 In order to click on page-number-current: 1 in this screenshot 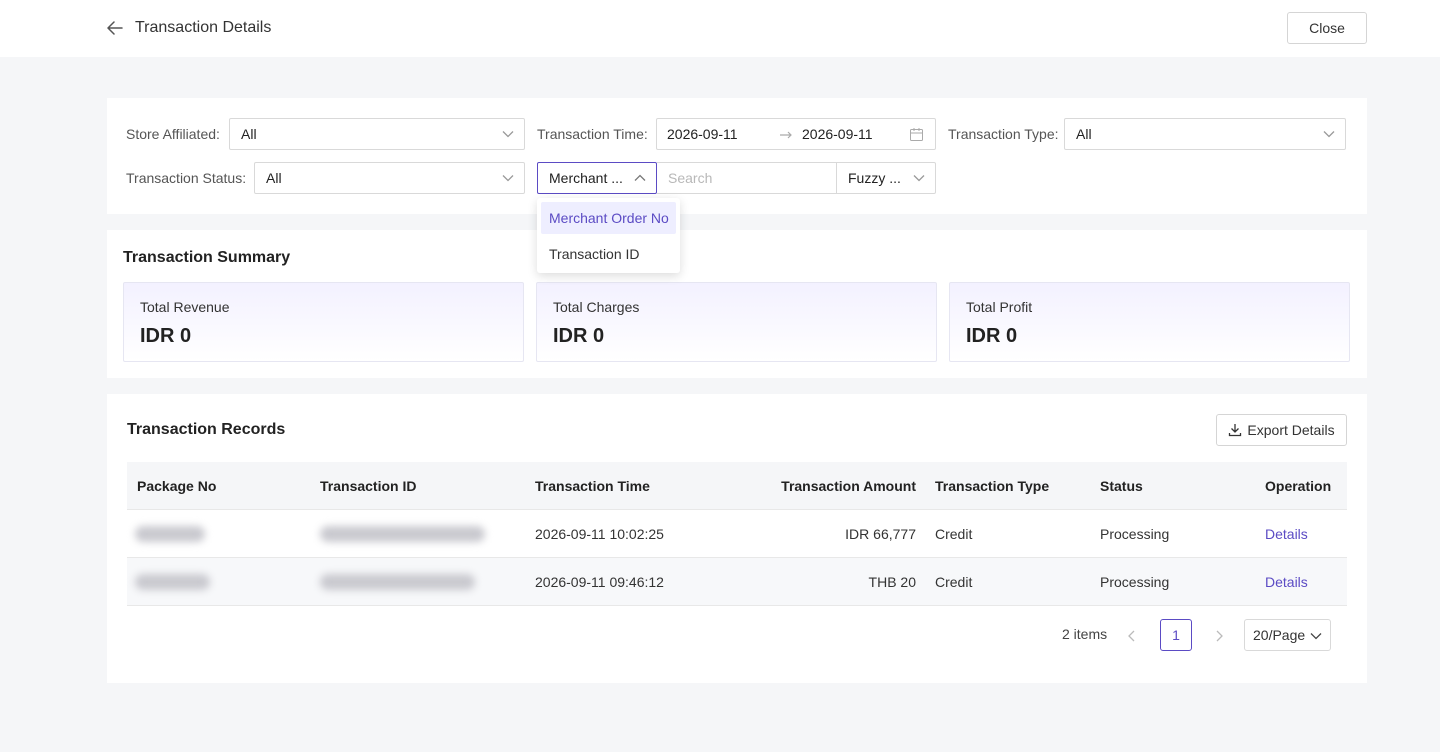, I will do `click(1176, 635)`.